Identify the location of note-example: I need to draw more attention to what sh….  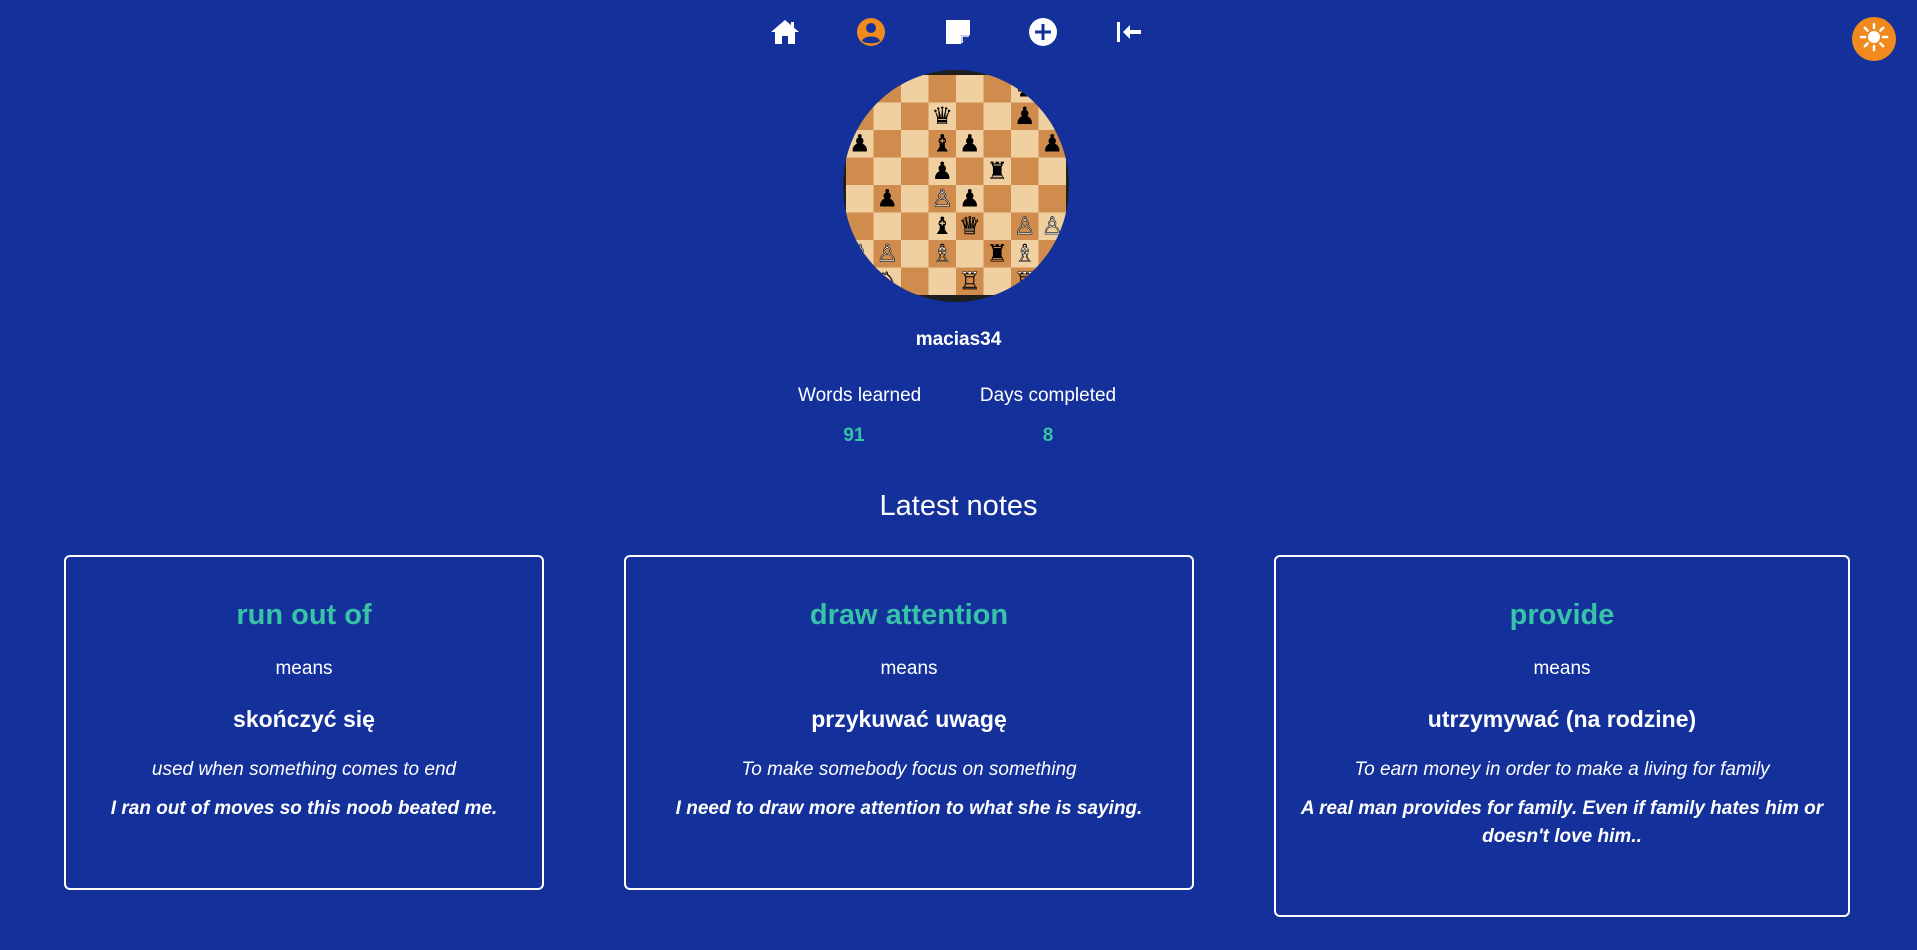
(909, 808).